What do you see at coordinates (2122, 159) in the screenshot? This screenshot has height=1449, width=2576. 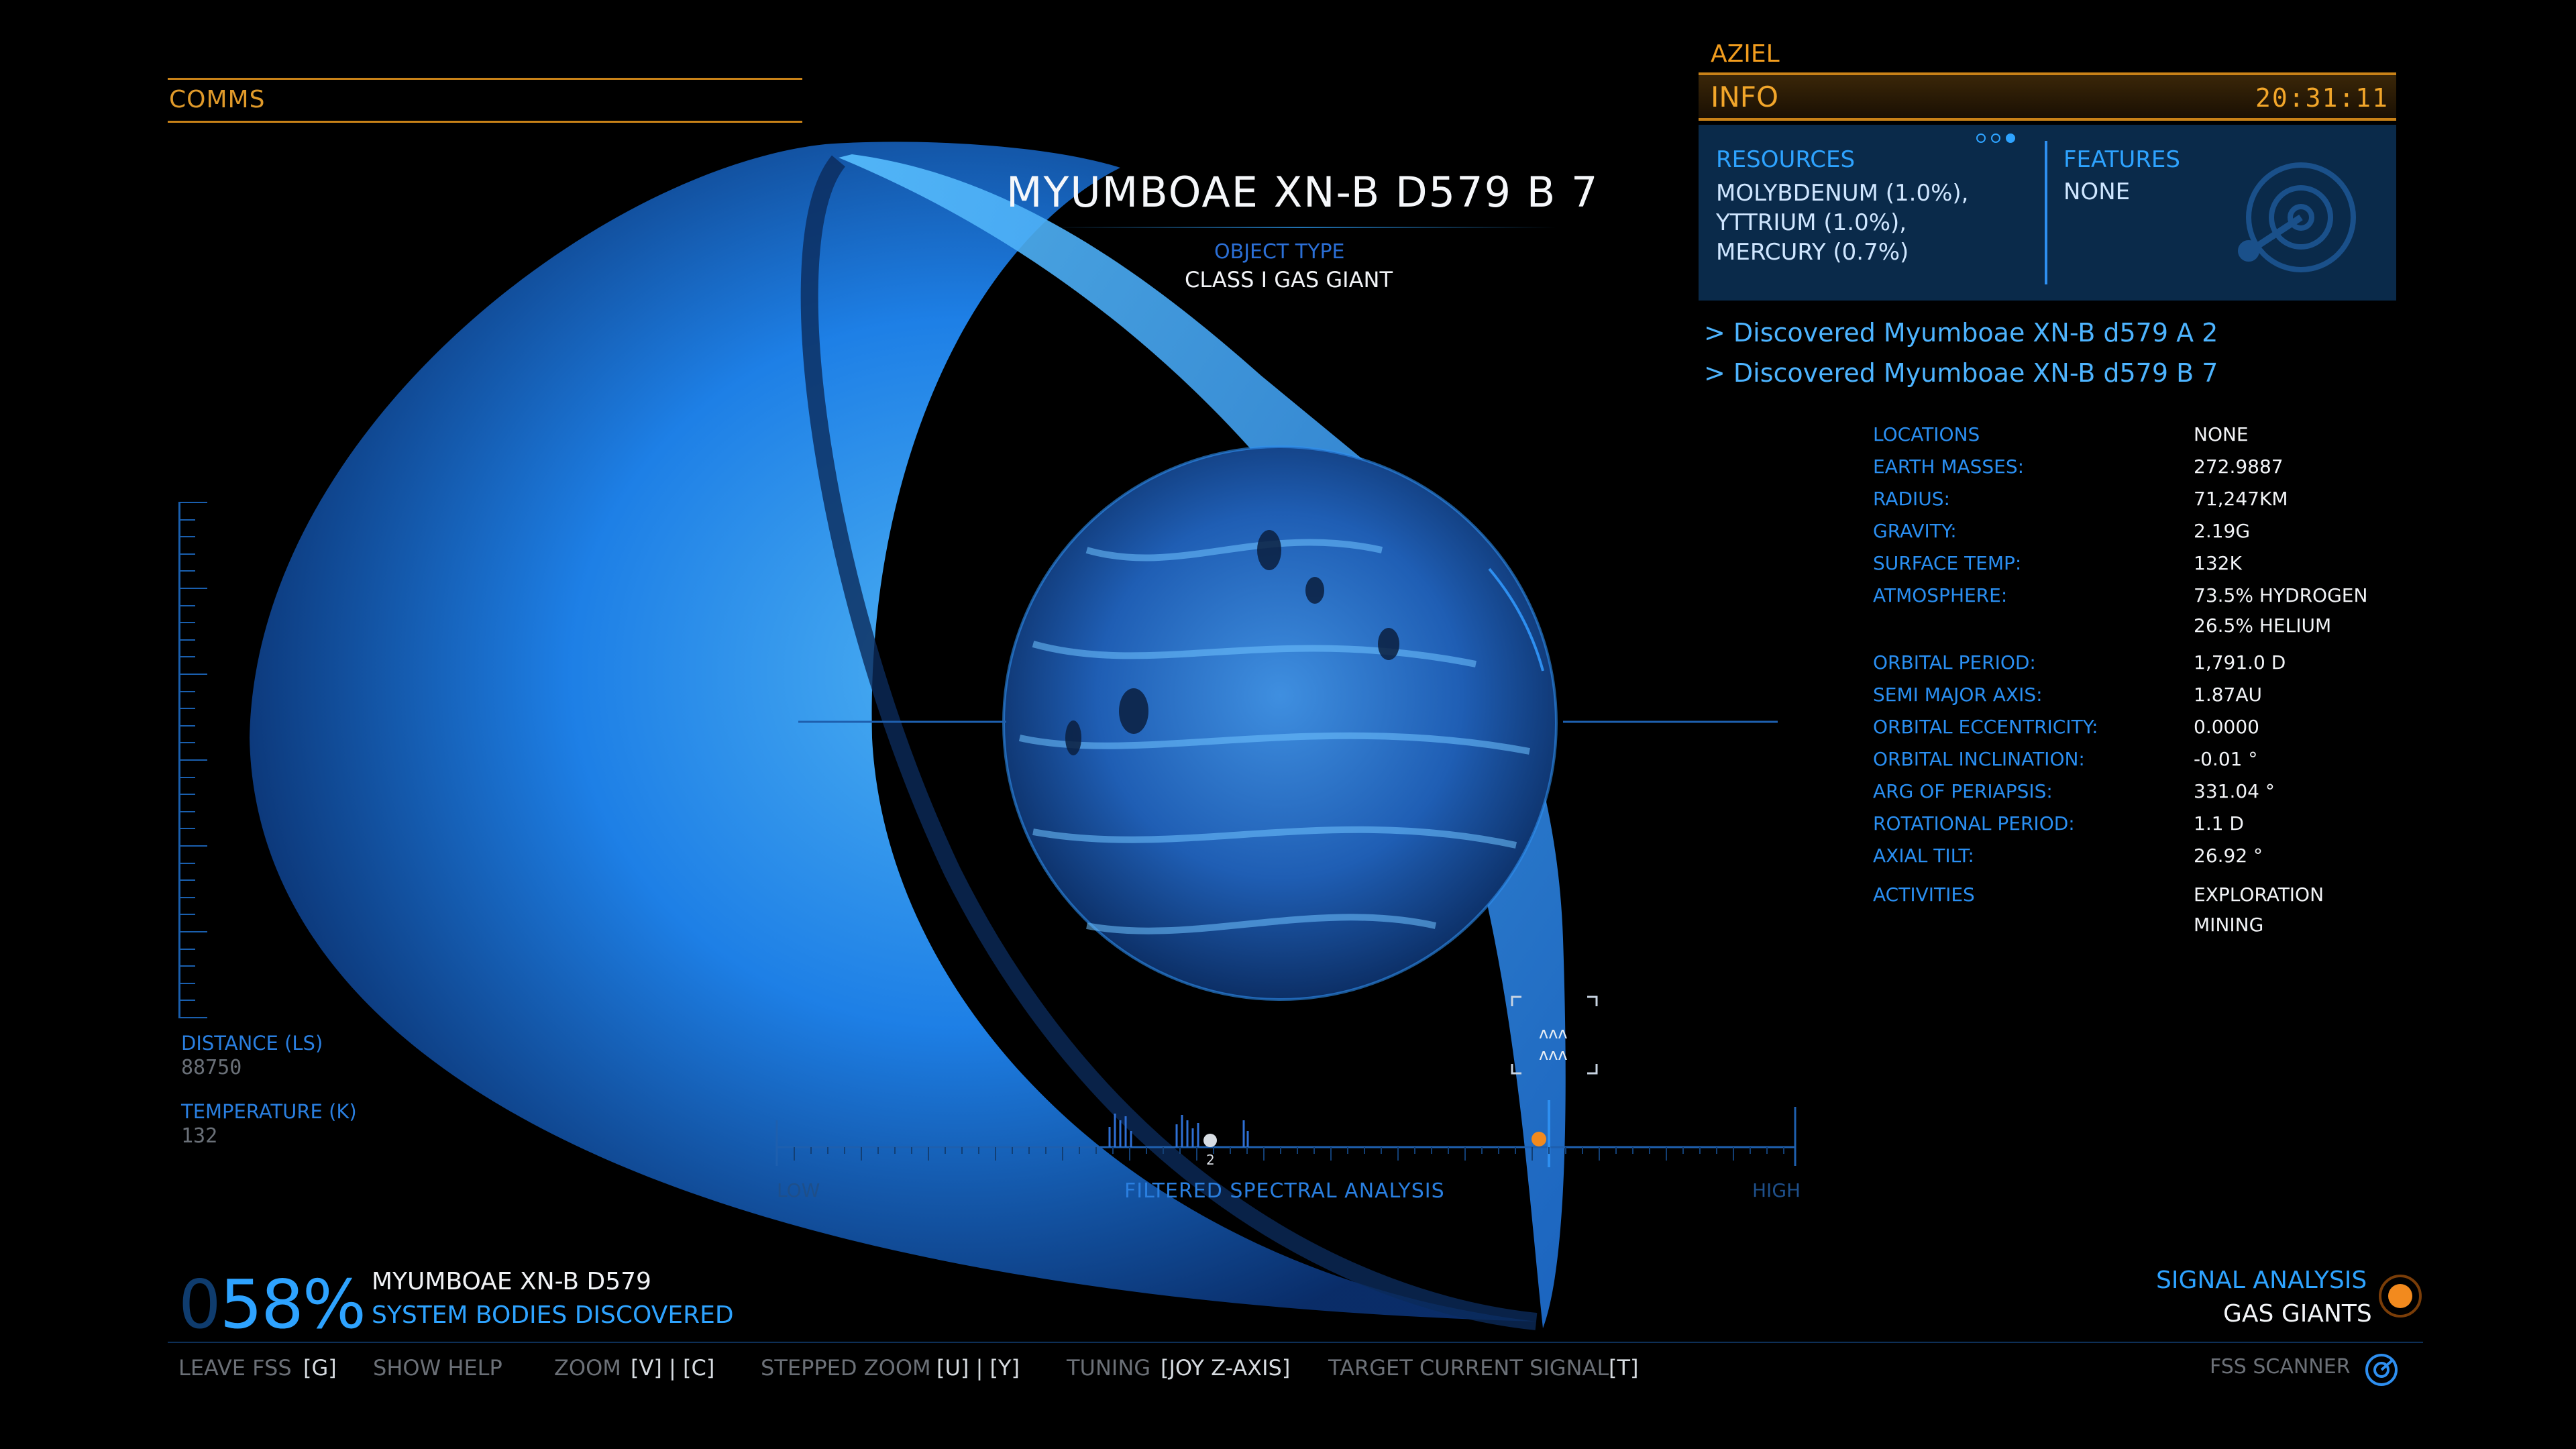 I see `features-title: FEATURES` at bounding box center [2122, 159].